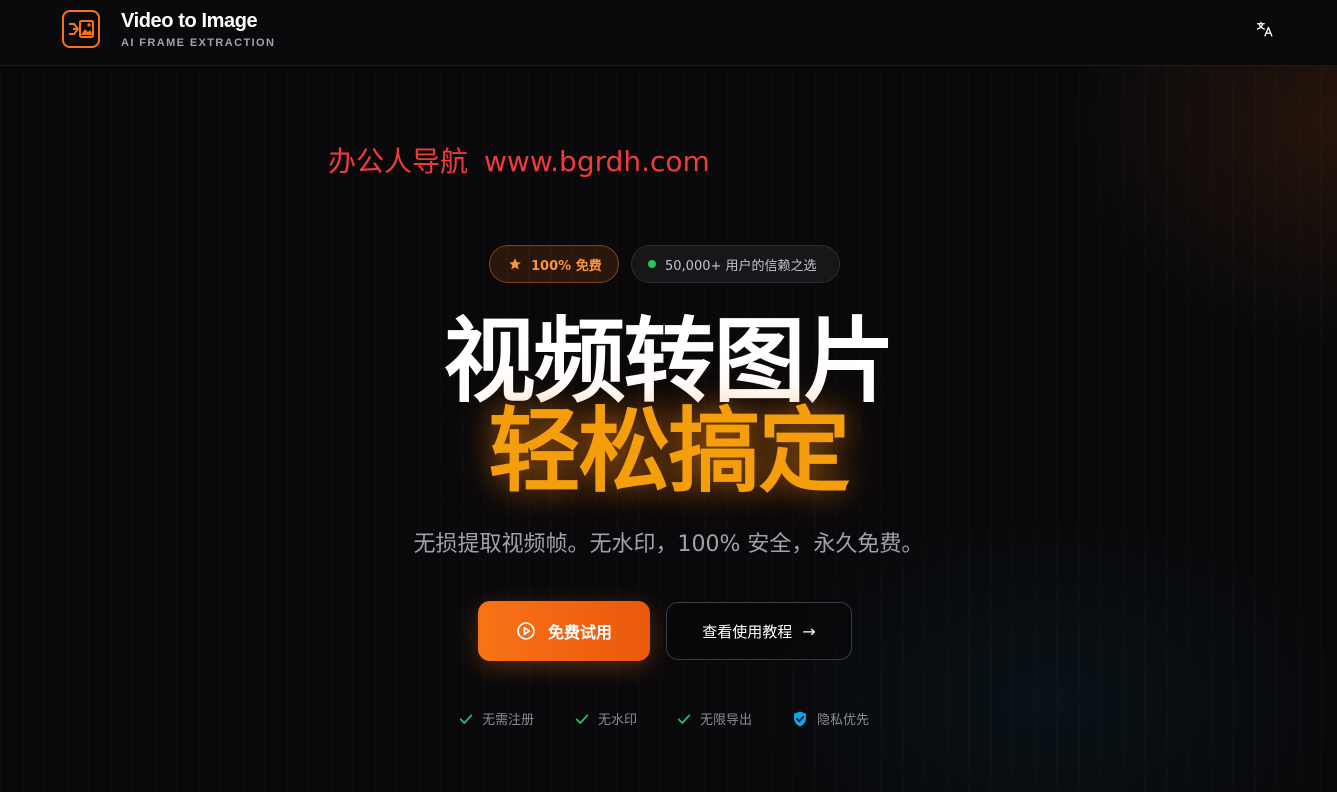 This screenshot has height=792, width=1337. I want to click on hero-title: 视频转图片, so click(669, 361).